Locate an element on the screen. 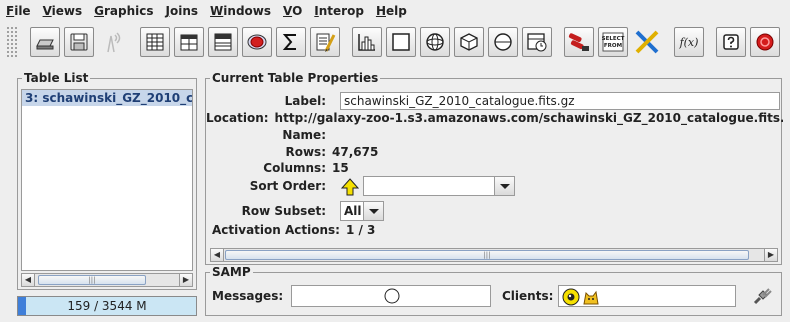 The width and height of the screenshot is (790, 322). menu-file: File is located at coordinates (18, 11).